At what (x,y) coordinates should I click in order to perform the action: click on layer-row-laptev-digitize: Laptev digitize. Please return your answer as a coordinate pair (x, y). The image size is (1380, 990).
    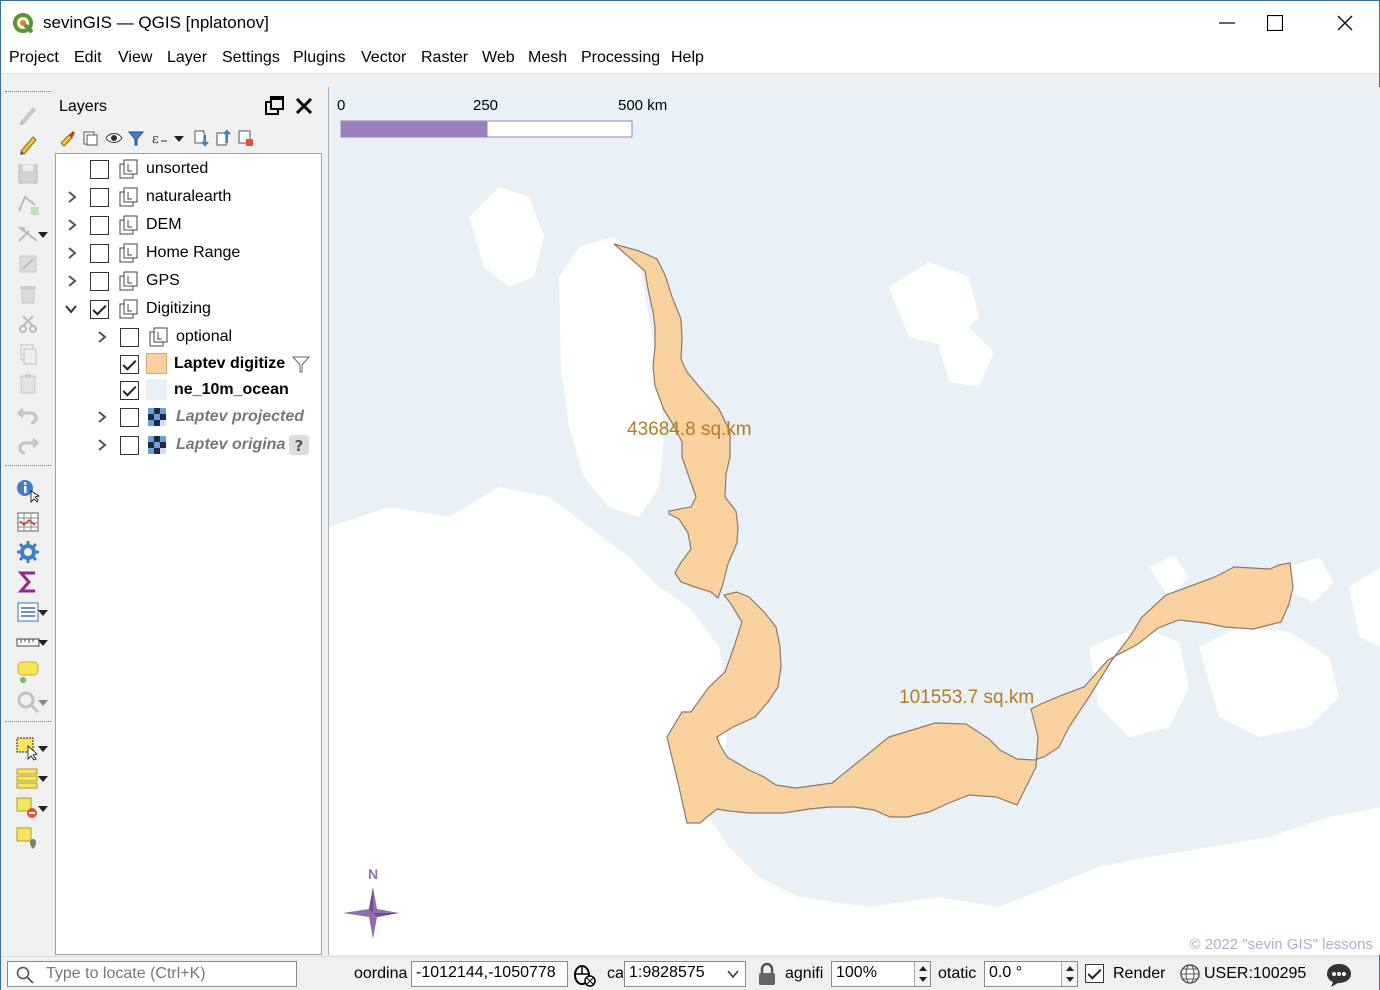
    Looking at the image, I should click on (188, 364).